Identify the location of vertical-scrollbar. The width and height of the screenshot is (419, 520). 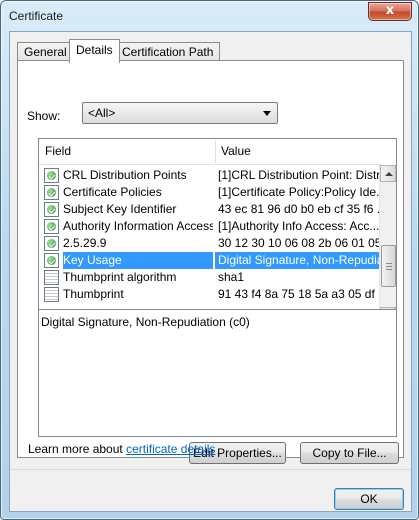
(387, 244).